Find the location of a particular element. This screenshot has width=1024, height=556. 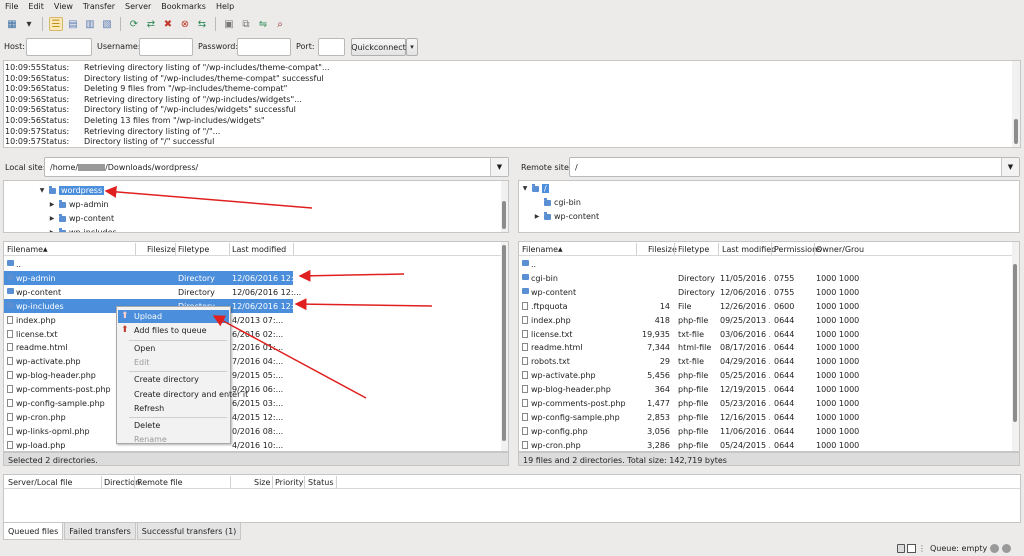

arrow-to-wordpress-folder is located at coordinates (208, 197).